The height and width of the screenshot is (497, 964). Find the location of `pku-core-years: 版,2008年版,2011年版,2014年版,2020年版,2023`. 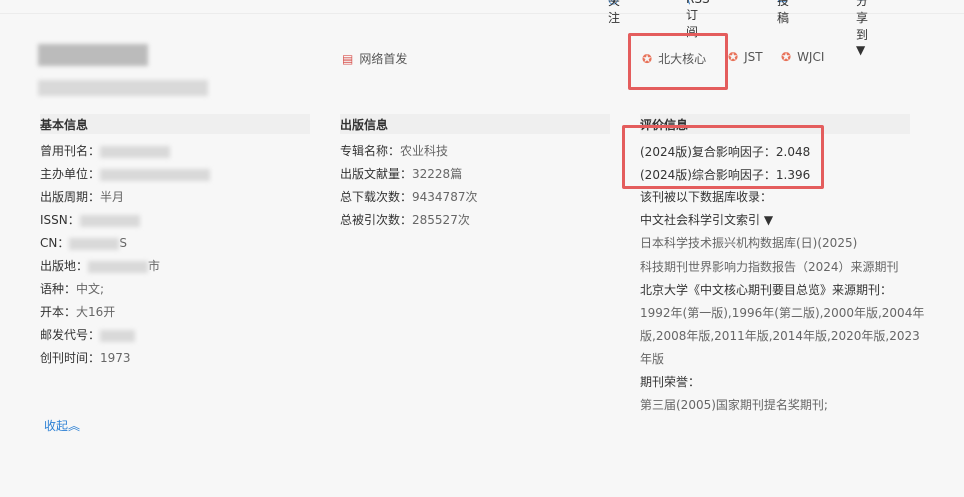

pku-core-years: 版,2008年版,2011年版,2014年版,2020年版,2023 is located at coordinates (780, 336).